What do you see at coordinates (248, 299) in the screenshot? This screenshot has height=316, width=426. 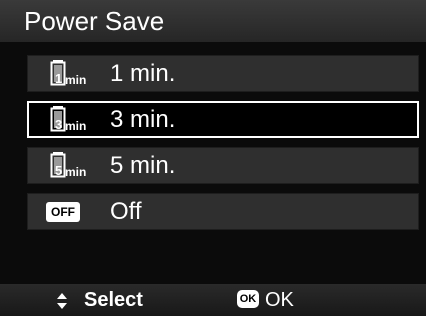 I see `ok-button-icon: OK` at bounding box center [248, 299].